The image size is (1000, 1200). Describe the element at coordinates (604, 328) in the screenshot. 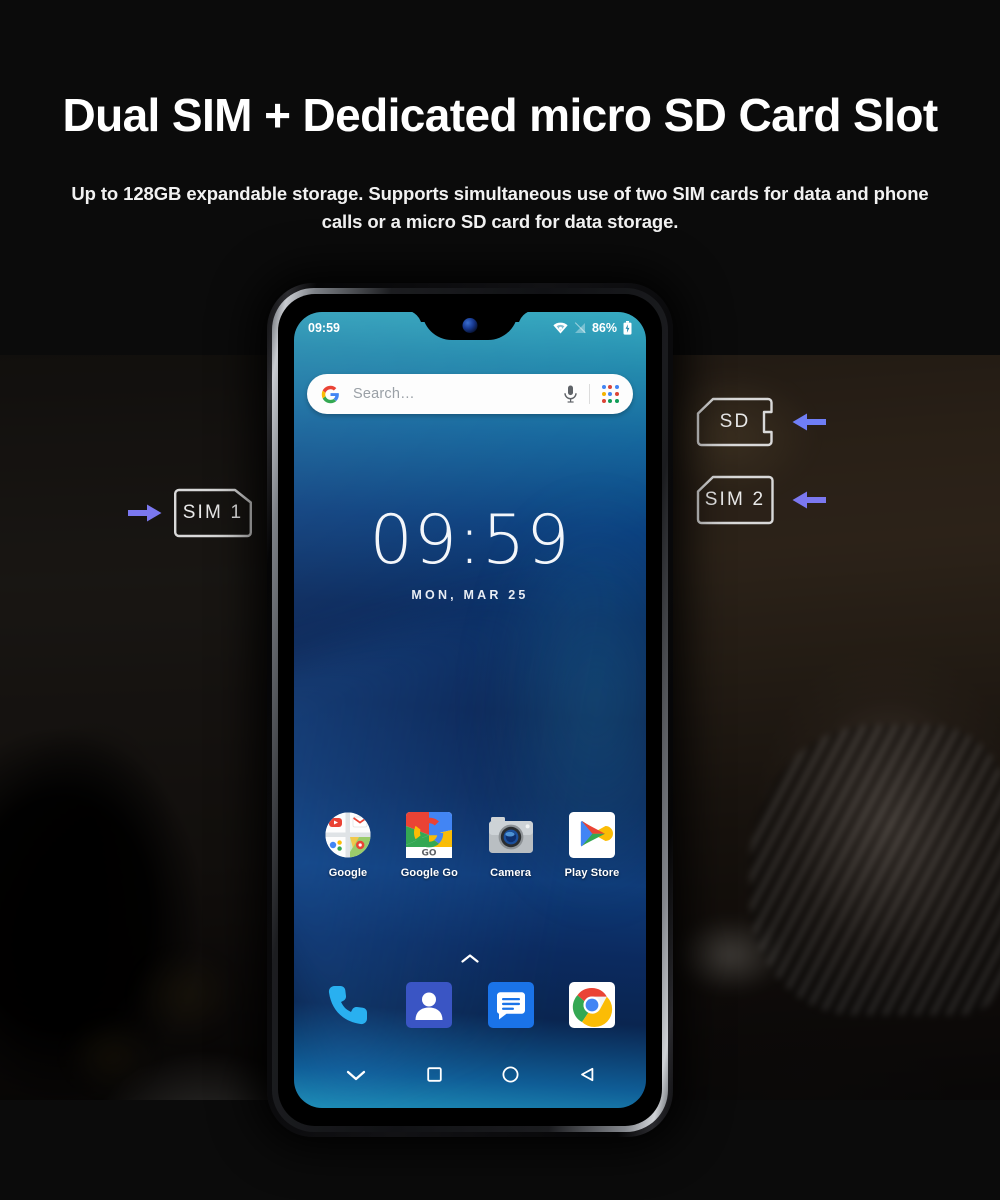

I see `battery-percent: 86%` at that location.